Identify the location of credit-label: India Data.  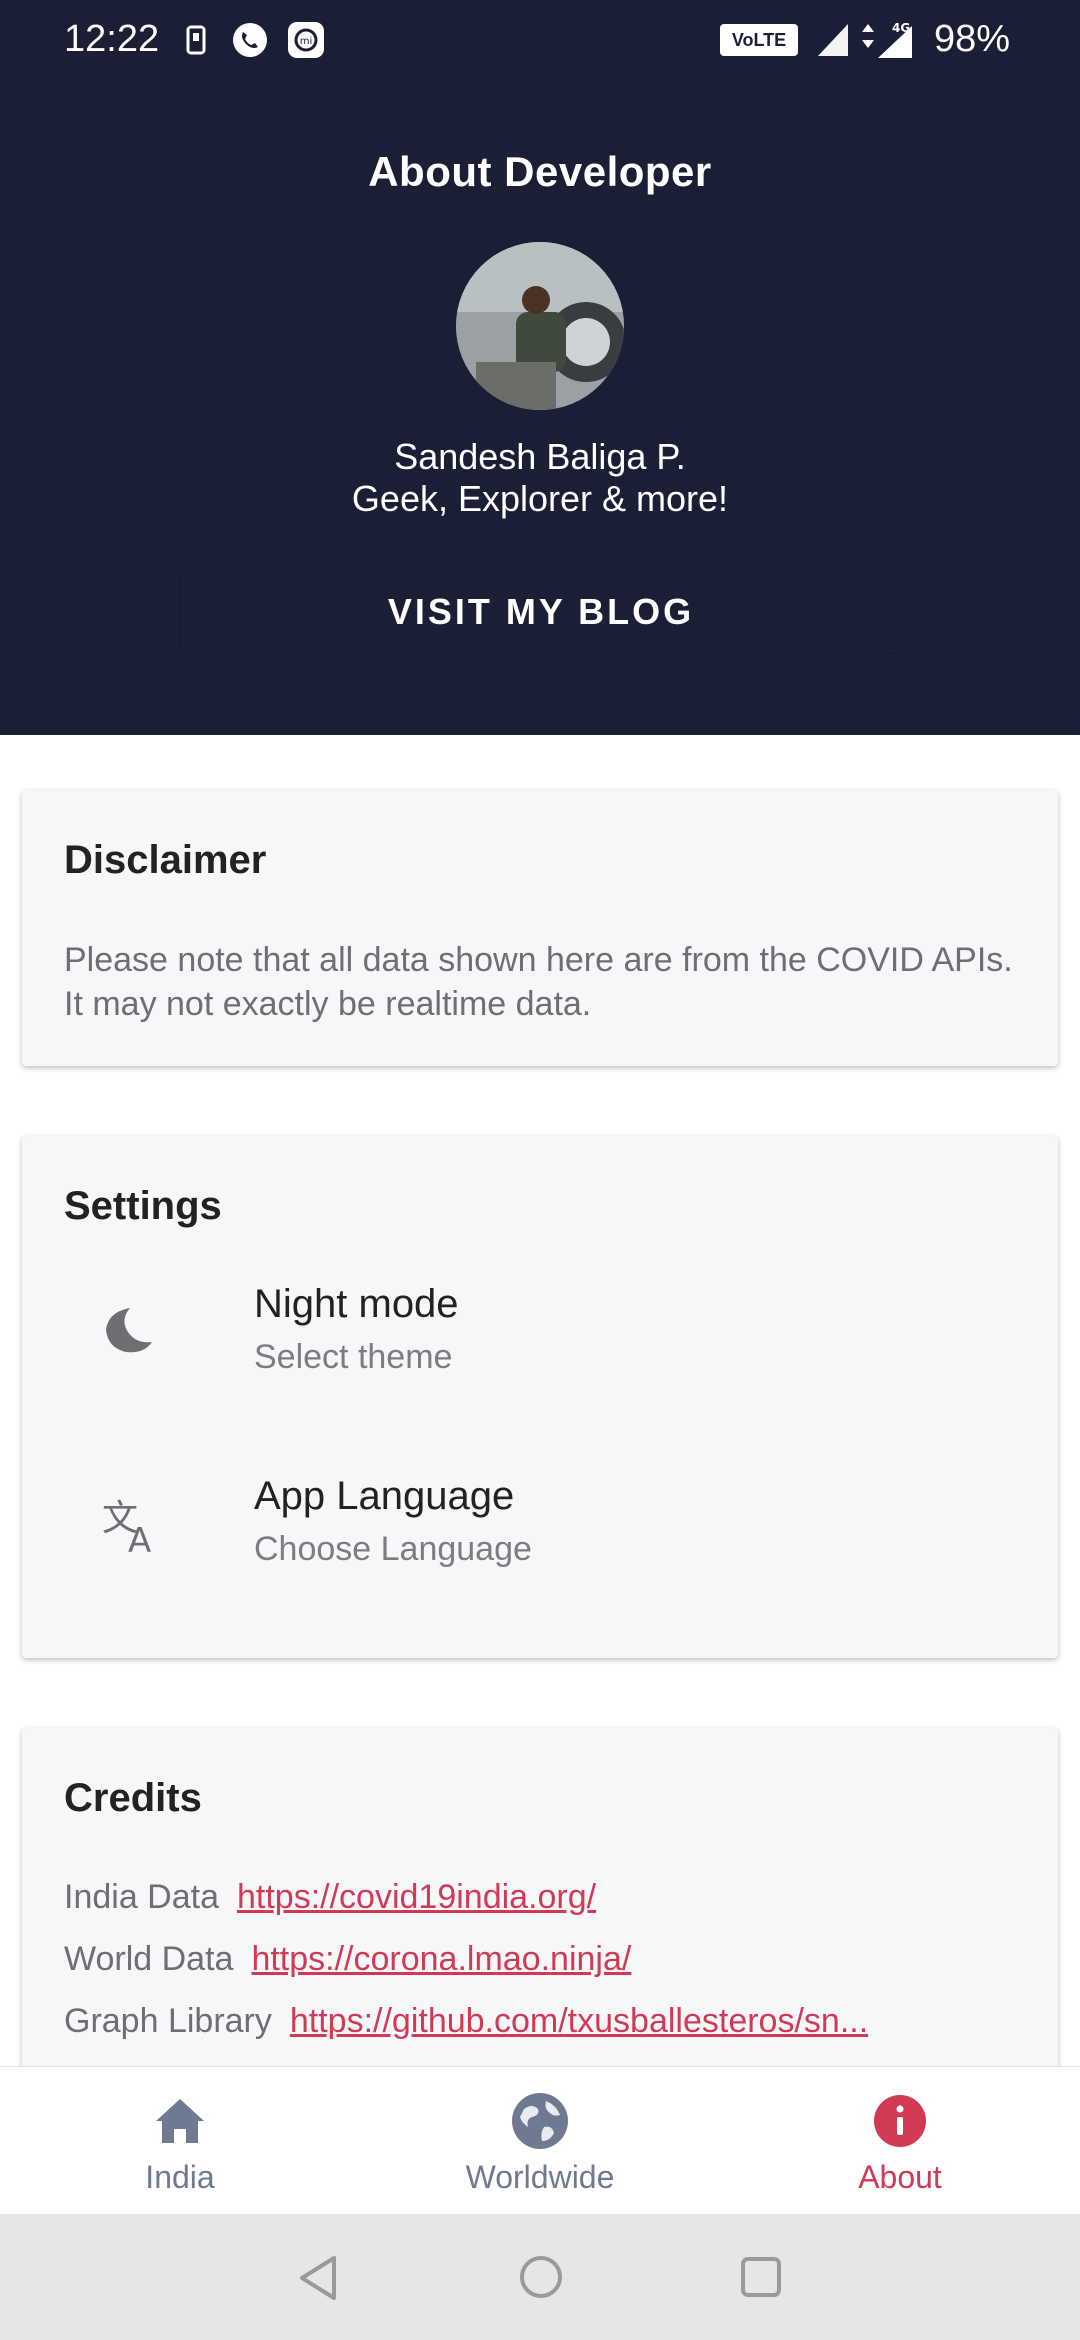
(141, 1897).